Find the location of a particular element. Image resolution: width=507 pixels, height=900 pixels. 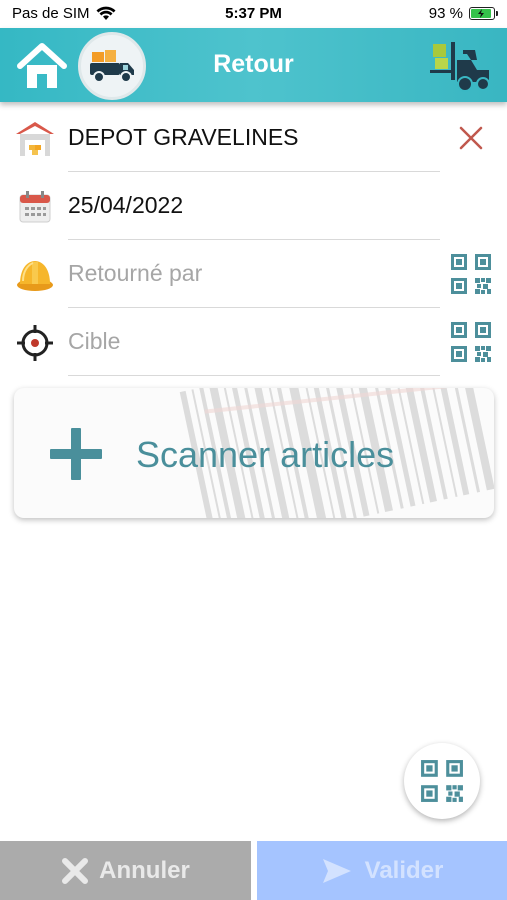

depot-row: DEPOT GRAVELINES is located at coordinates (253, 138).